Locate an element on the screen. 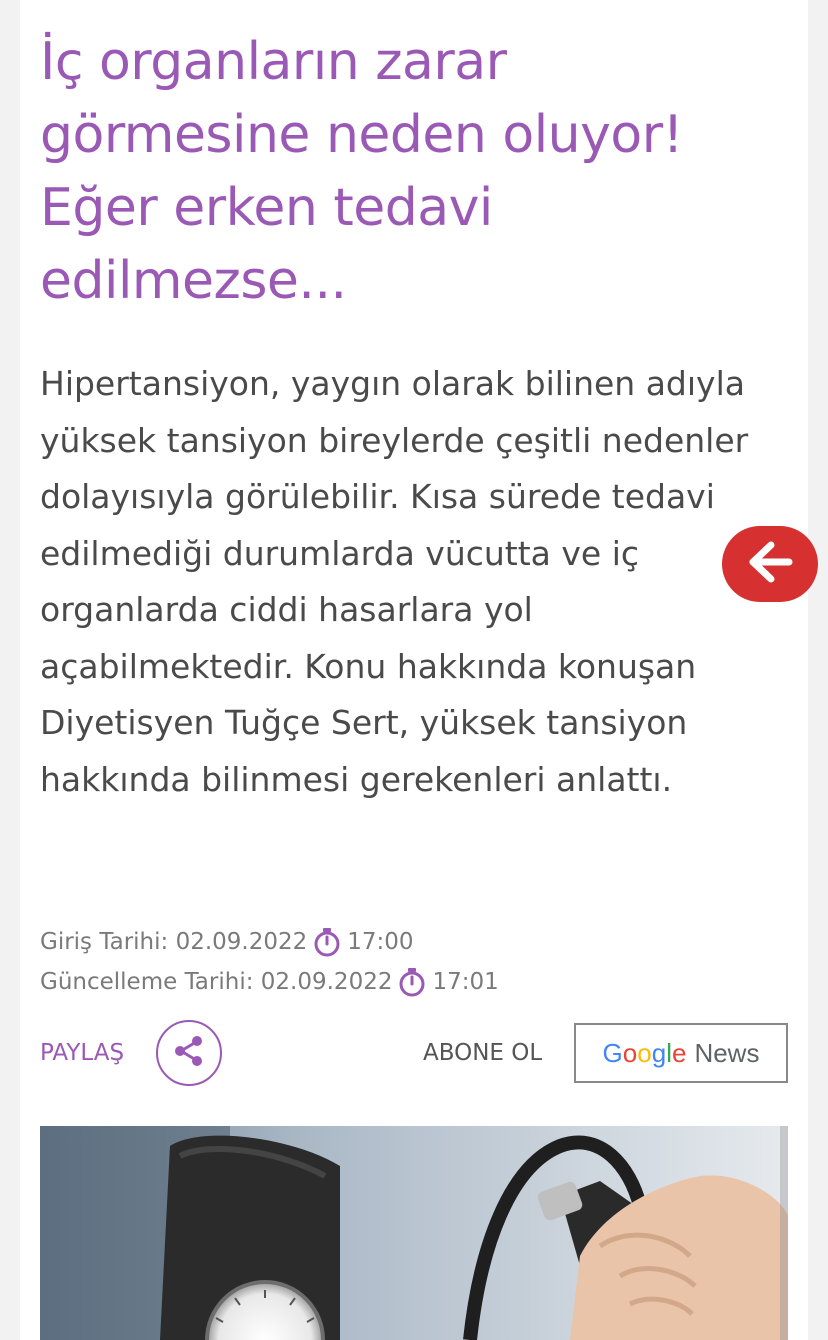  arrow-left-icon is located at coordinates (770, 564).